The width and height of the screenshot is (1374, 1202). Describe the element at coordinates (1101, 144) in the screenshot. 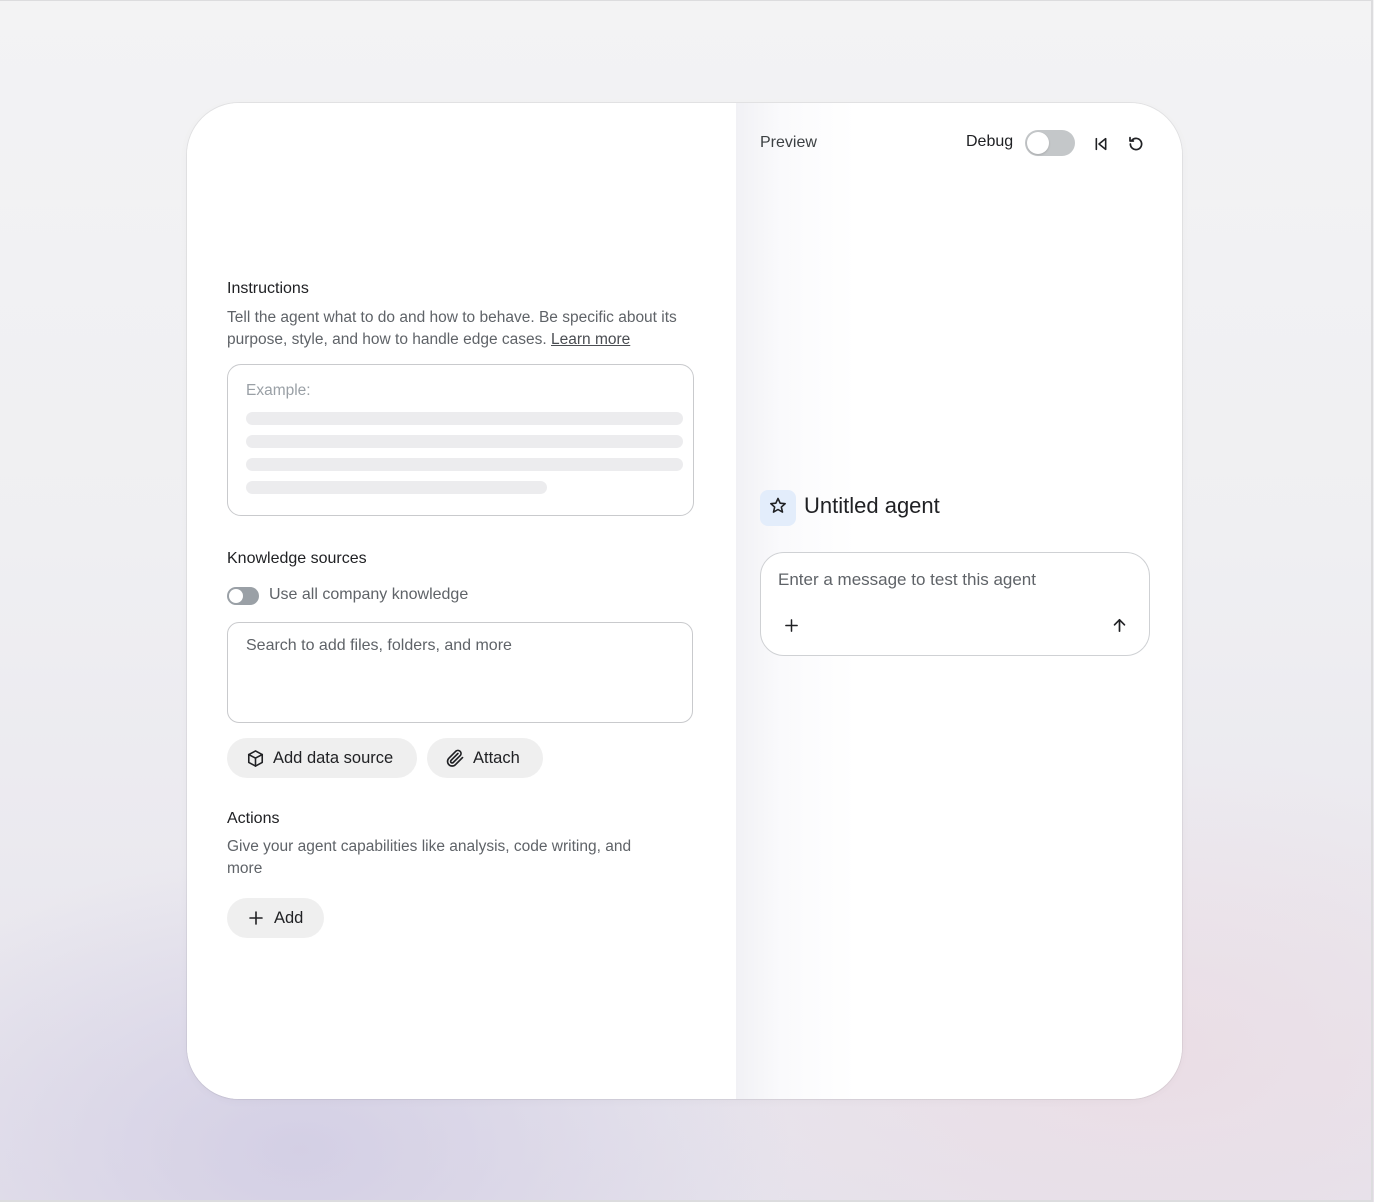

I see `skip-back-icon` at that location.